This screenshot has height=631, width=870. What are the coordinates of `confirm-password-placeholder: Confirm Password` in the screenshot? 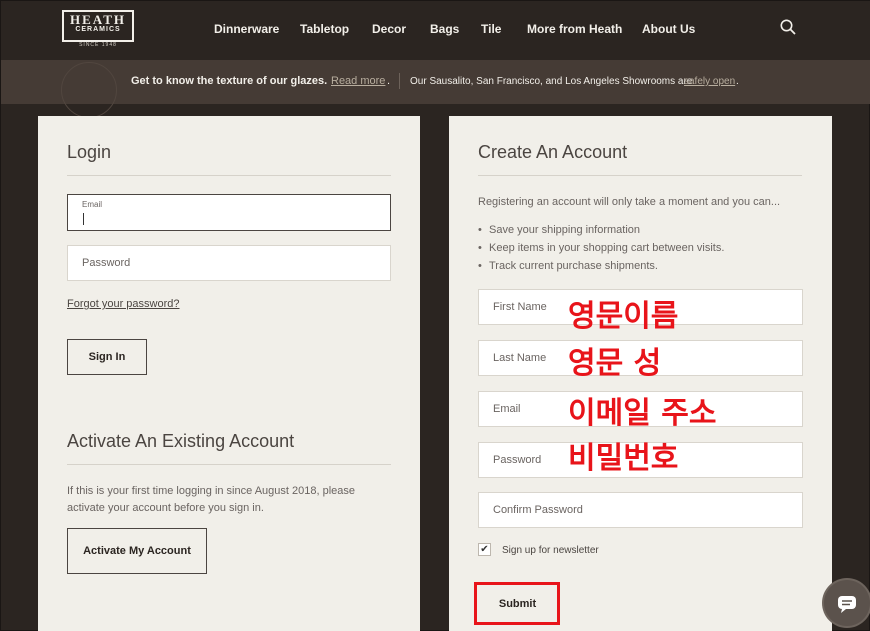 It's located at (538, 510).